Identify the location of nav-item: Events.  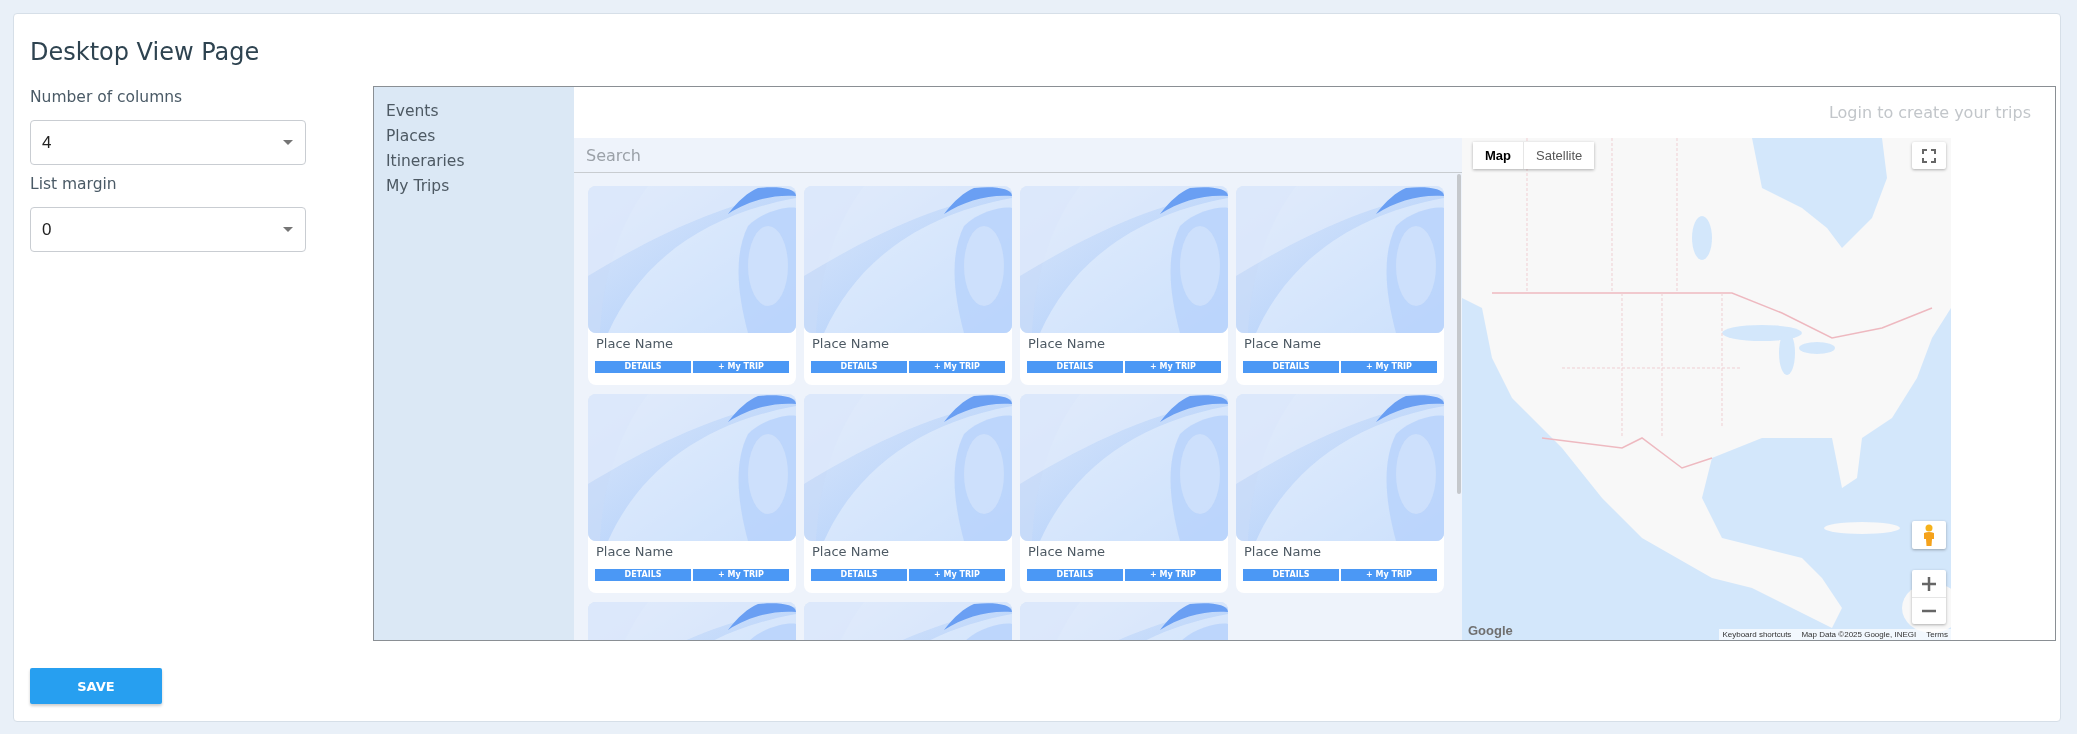
(412, 111).